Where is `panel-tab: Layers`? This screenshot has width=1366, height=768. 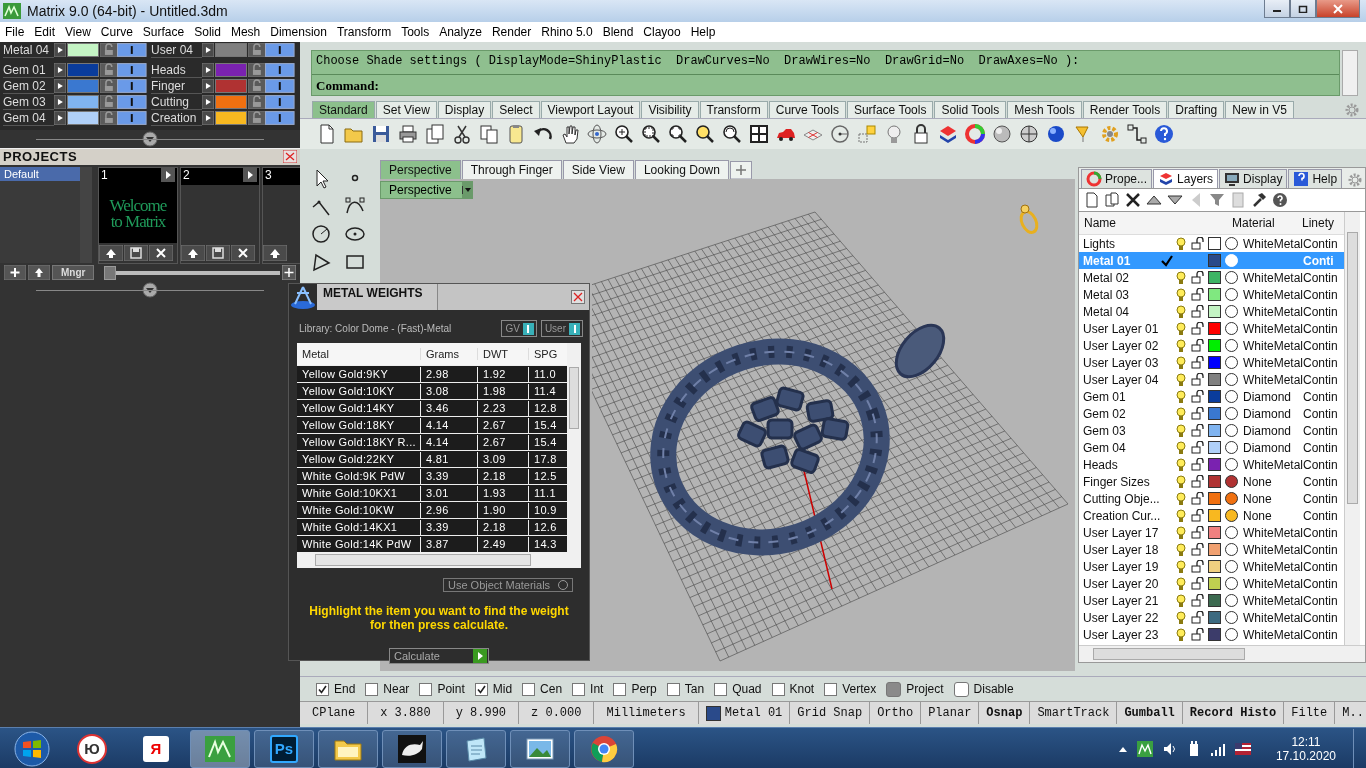 panel-tab: Layers is located at coordinates (1186, 178).